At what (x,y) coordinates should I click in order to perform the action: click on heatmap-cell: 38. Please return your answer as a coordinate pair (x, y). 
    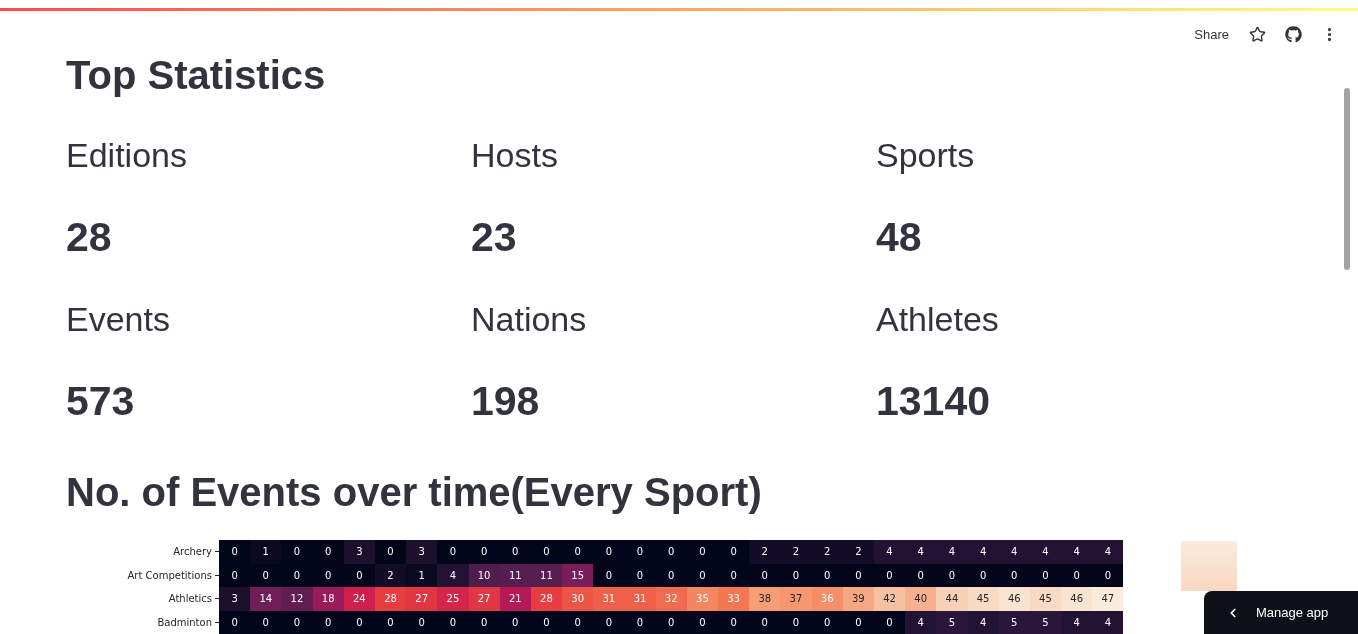
    Looking at the image, I should click on (765, 599).